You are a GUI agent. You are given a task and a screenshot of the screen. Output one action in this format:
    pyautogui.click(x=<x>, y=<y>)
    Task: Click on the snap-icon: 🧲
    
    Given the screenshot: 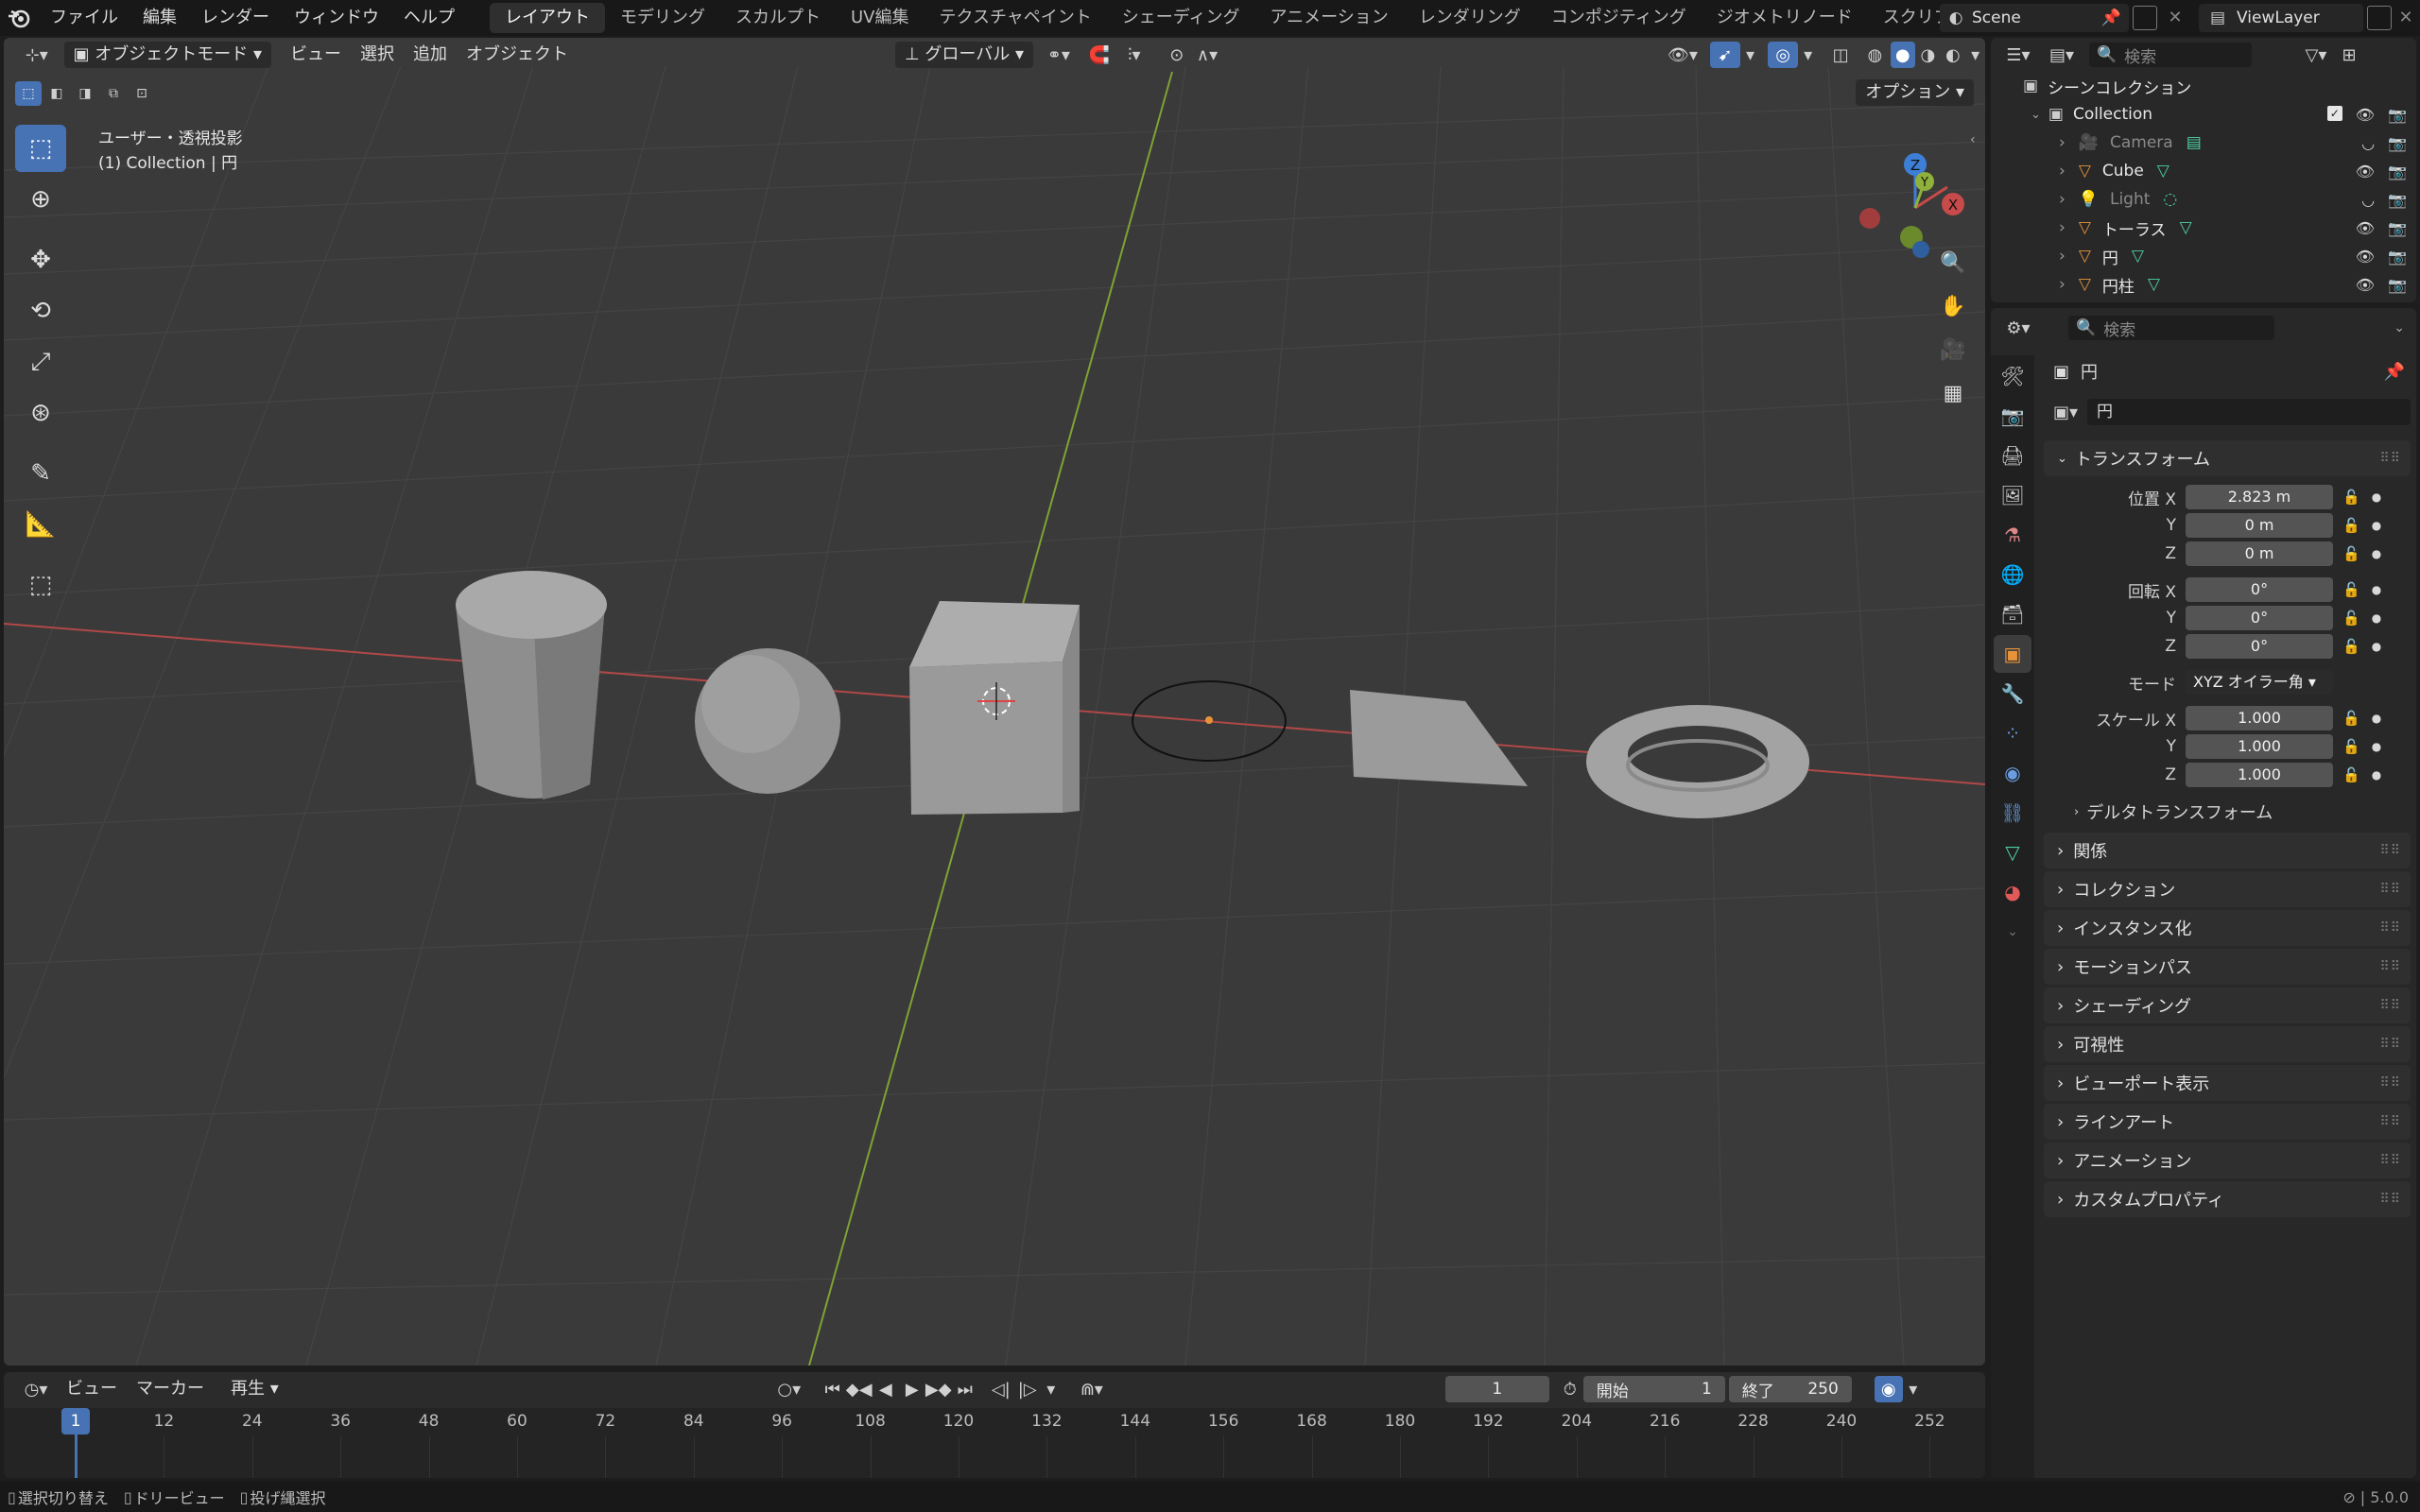 What is the action you would take?
    pyautogui.click(x=1099, y=55)
    